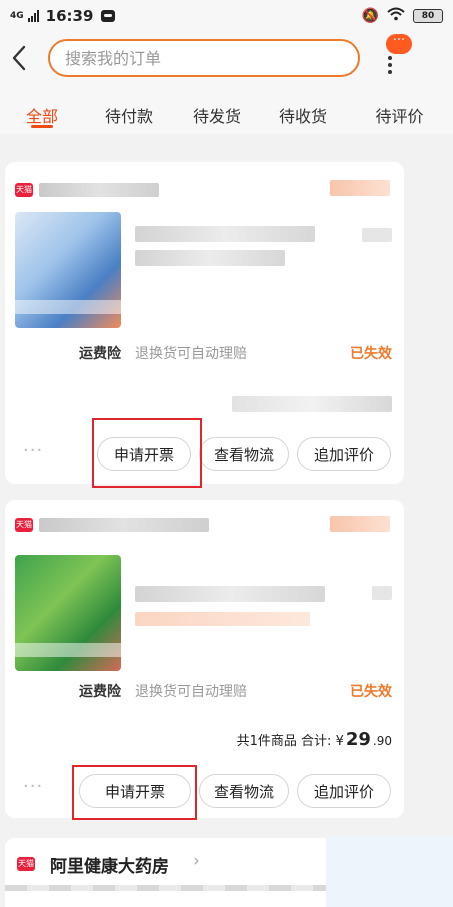 The image size is (453, 907). What do you see at coordinates (389, 871) in the screenshot?
I see `decorative-overlay` at bounding box center [389, 871].